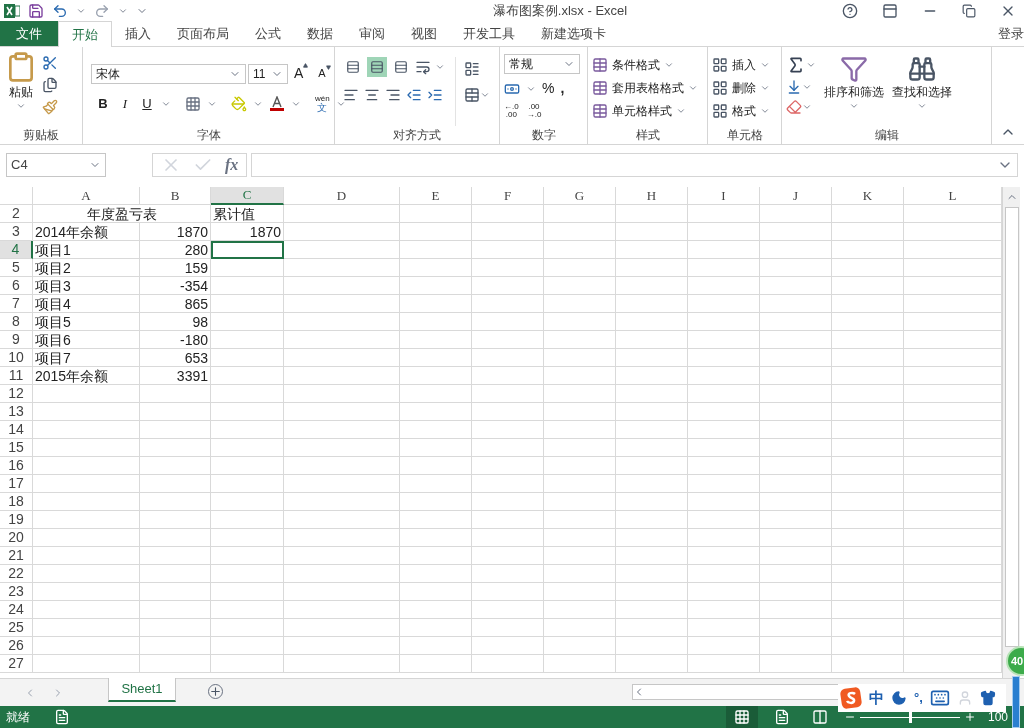 This screenshot has width=1024, height=728. What do you see at coordinates (322, 103) in the screenshot?
I see `phonetic-button: wén 文` at bounding box center [322, 103].